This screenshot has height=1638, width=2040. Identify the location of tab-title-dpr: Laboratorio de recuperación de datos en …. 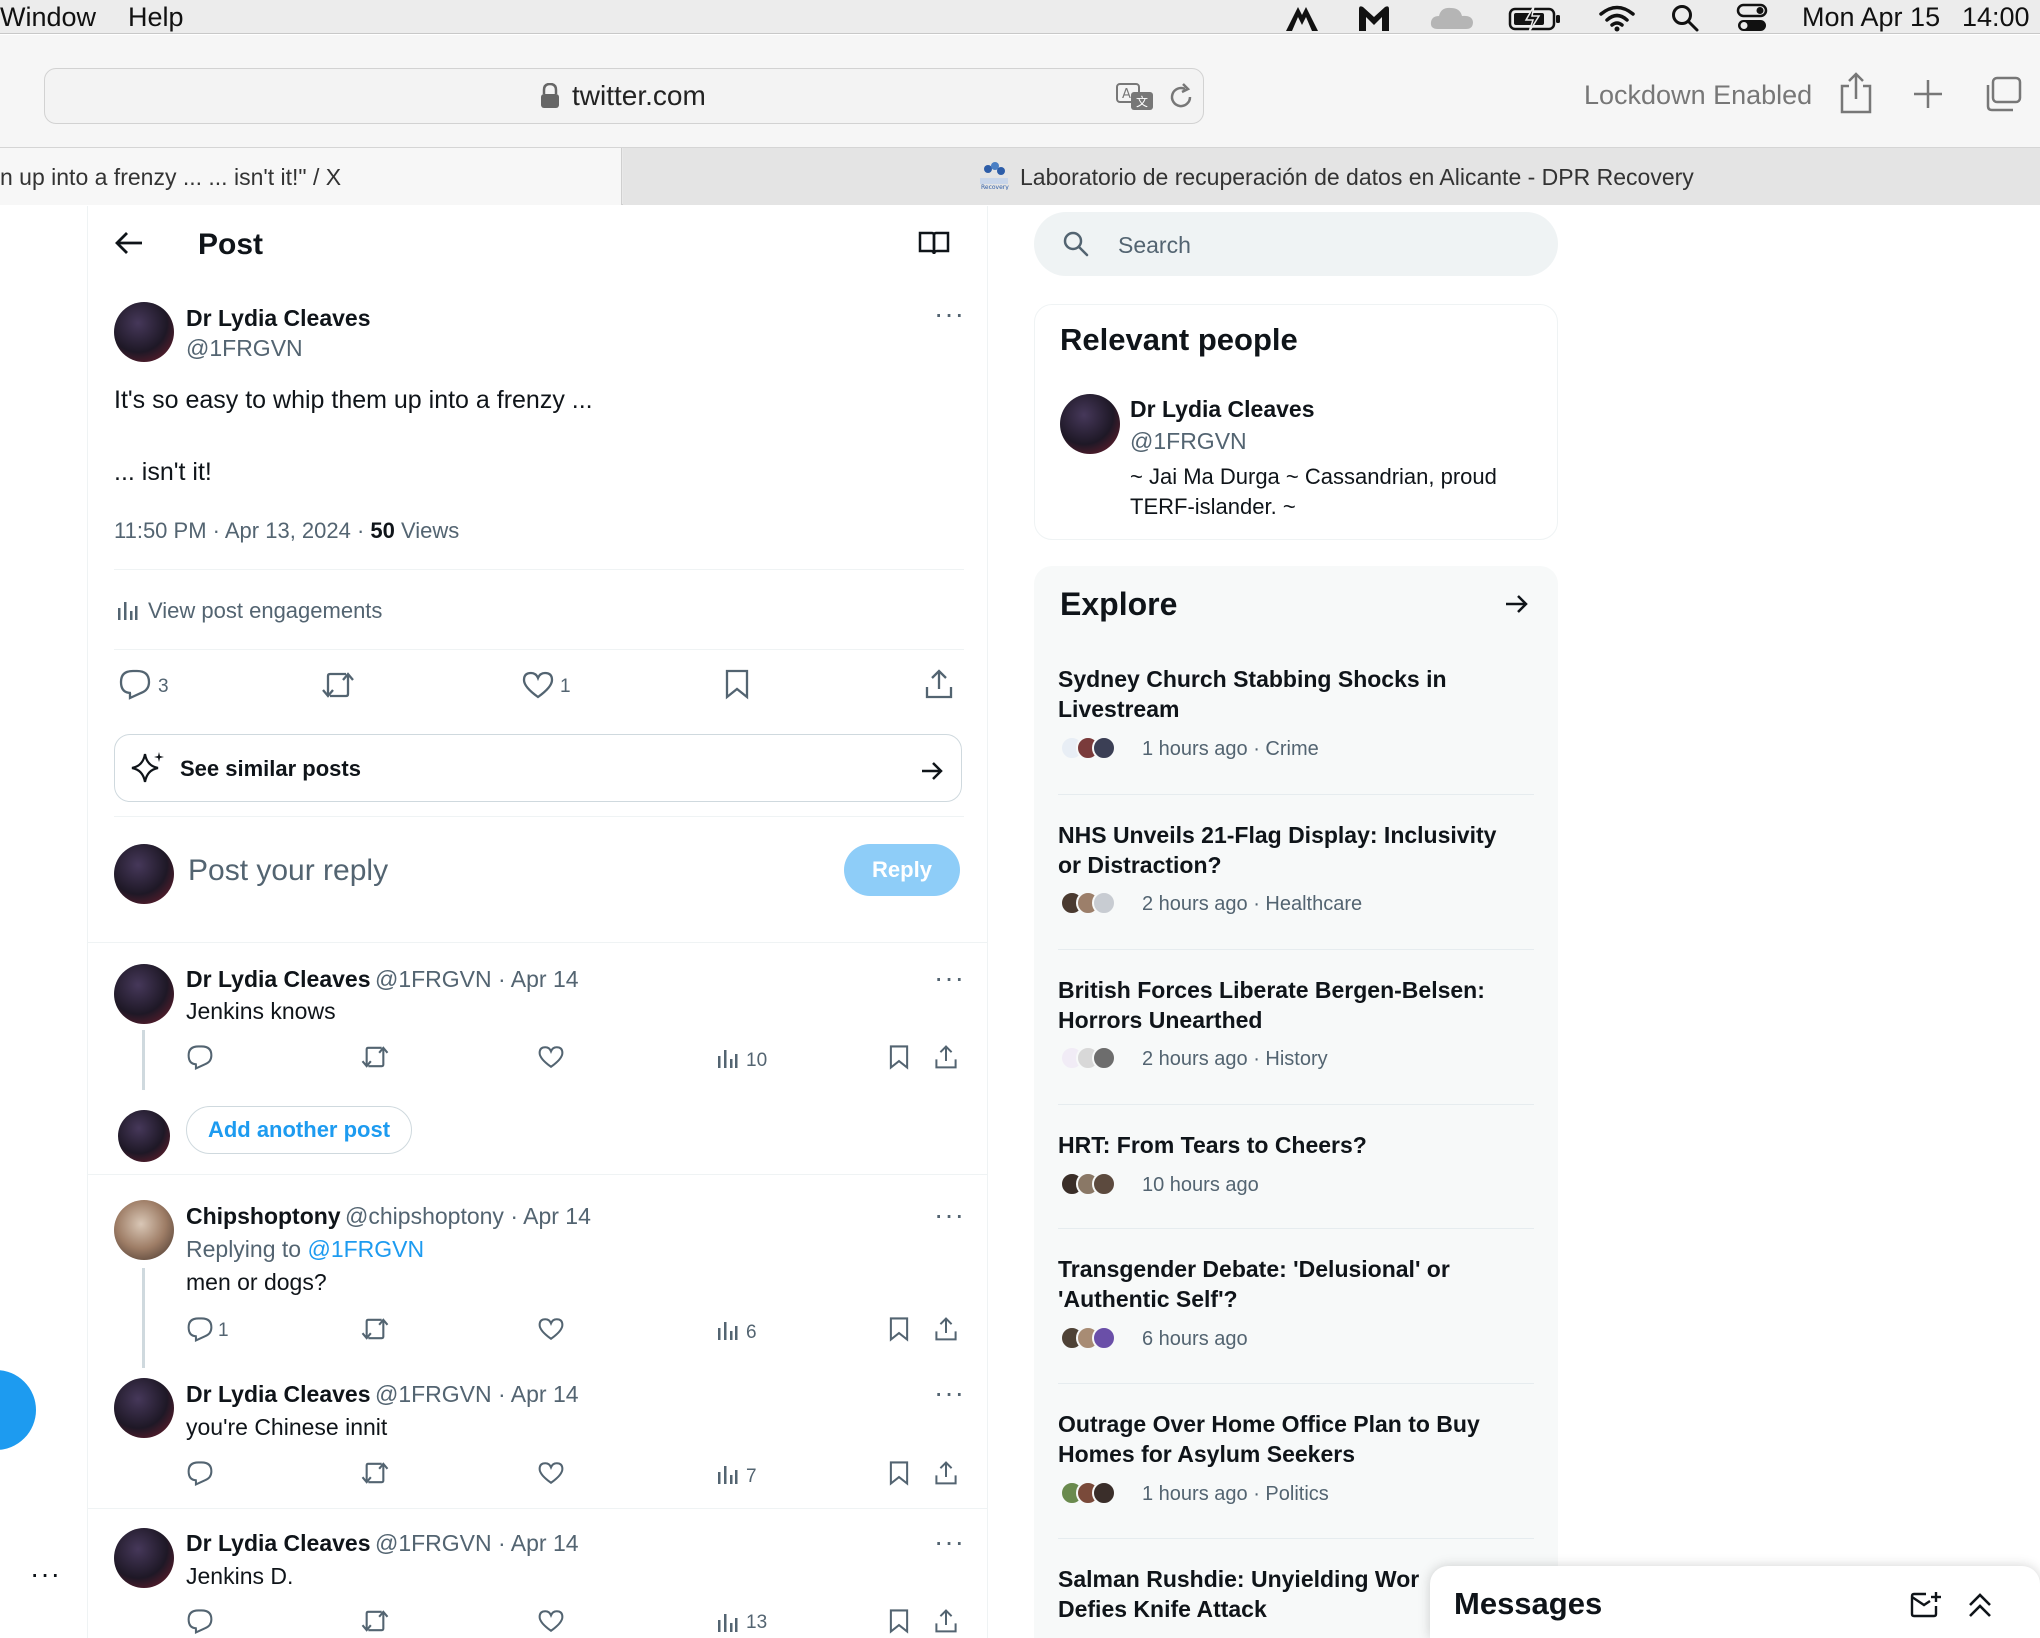
(1357, 177).